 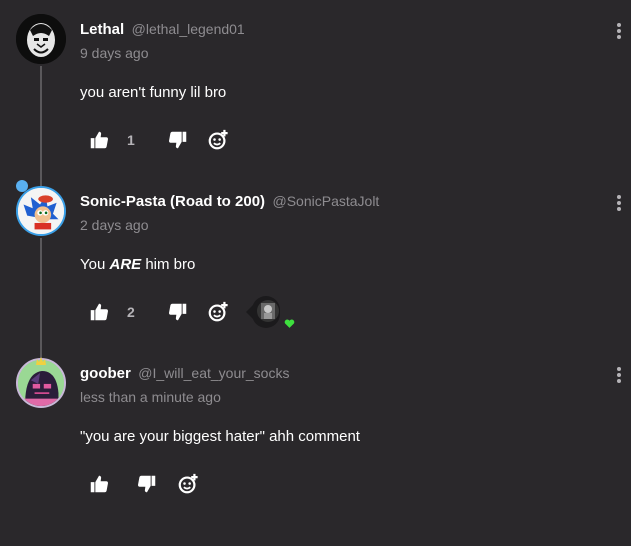 What do you see at coordinates (125, 264) in the screenshot?
I see `comment-text-emphasis: ARE` at bounding box center [125, 264].